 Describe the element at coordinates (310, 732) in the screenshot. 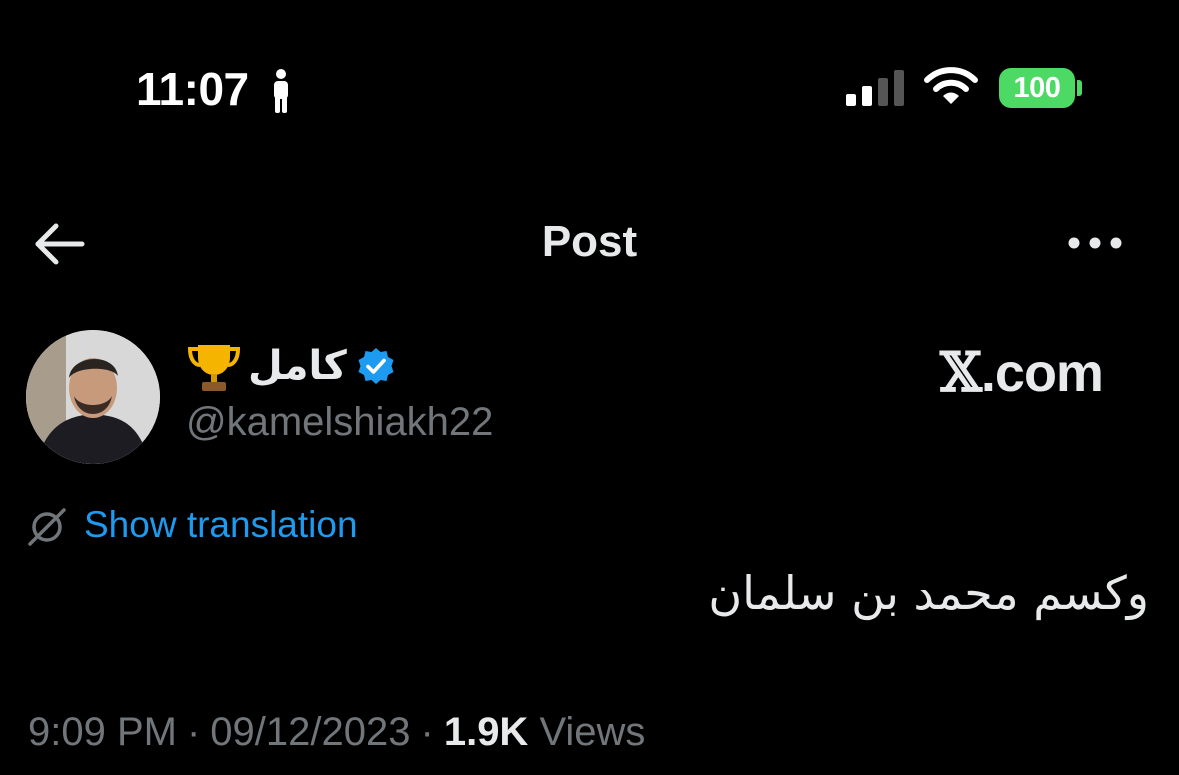

I see `tweet-date: 09/12/2023` at that location.